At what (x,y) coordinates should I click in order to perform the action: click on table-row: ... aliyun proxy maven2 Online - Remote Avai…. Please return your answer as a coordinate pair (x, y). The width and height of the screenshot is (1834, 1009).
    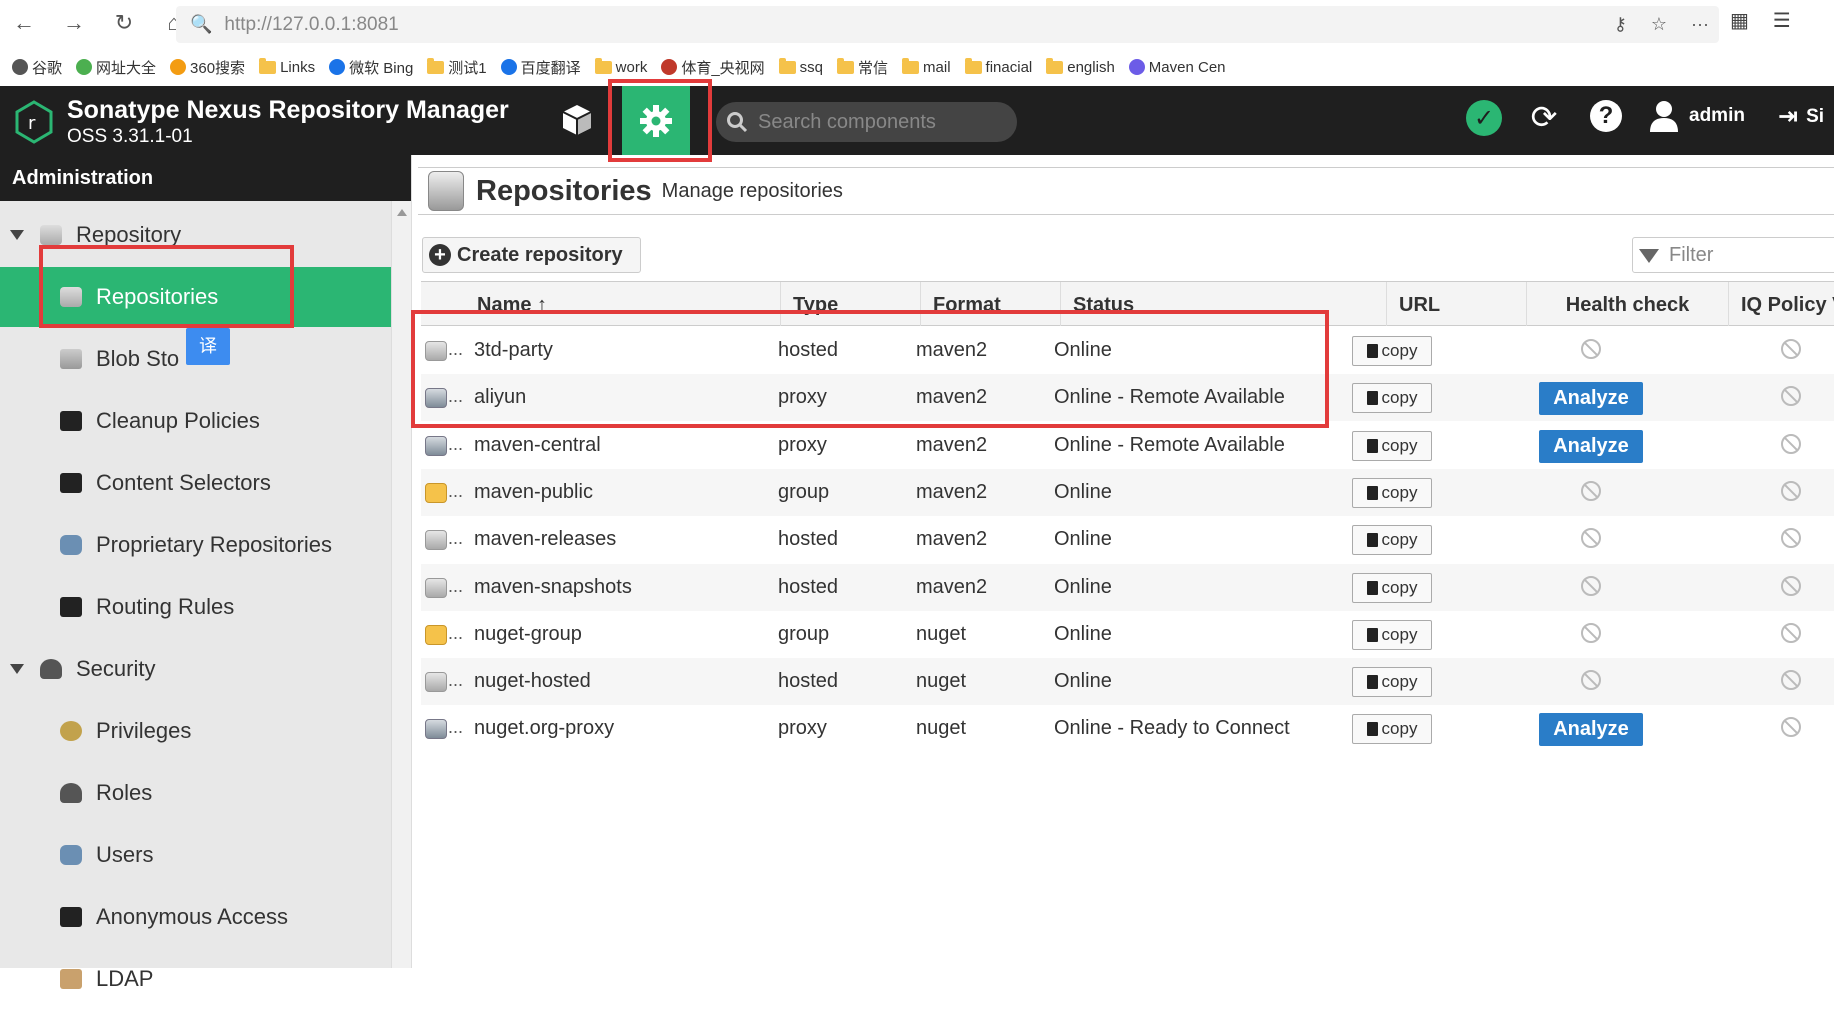
    Looking at the image, I should click on (1127, 398).